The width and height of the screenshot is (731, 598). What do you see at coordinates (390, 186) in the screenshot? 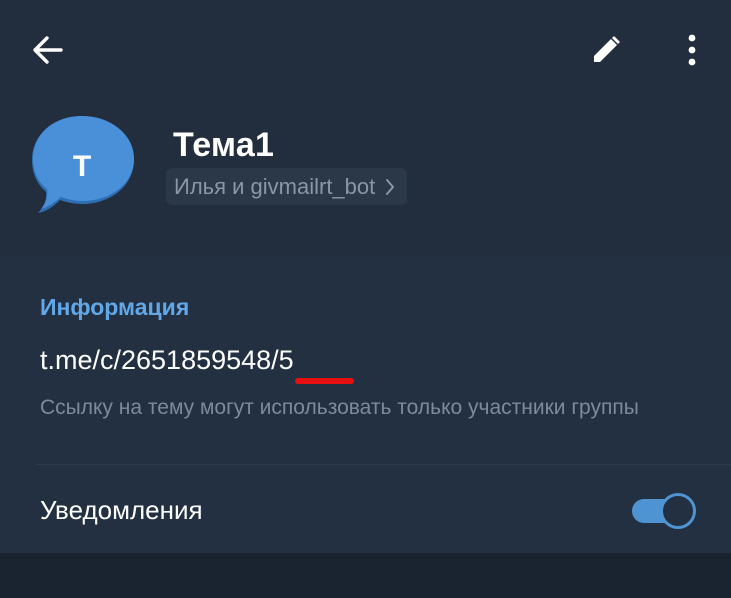
I see `chevron-right-icon` at bounding box center [390, 186].